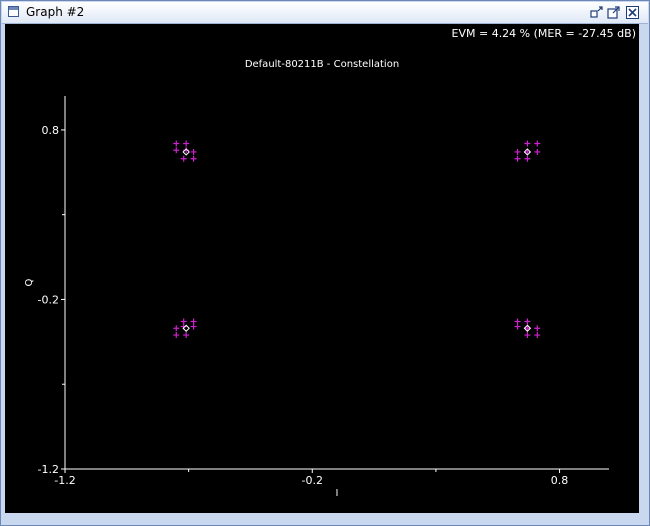  What do you see at coordinates (632, 12) in the screenshot?
I see `close-icon` at bounding box center [632, 12].